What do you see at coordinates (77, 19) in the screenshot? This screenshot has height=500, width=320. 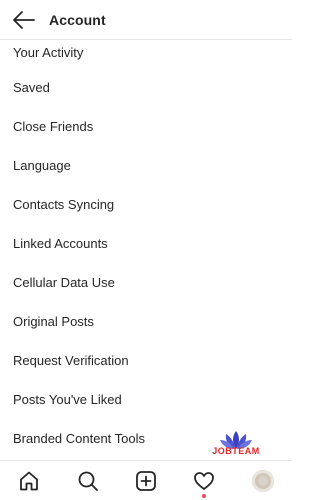 I see `page-title: Account` at bounding box center [77, 19].